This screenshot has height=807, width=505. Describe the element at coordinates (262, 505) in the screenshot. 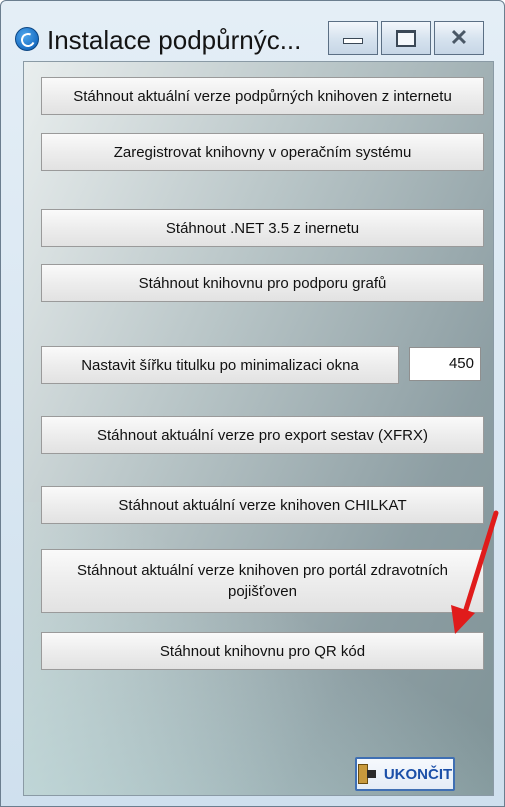

I see `download-chilkat-button: Stáhnout aktuální verze knihoven CHILKAT` at that location.